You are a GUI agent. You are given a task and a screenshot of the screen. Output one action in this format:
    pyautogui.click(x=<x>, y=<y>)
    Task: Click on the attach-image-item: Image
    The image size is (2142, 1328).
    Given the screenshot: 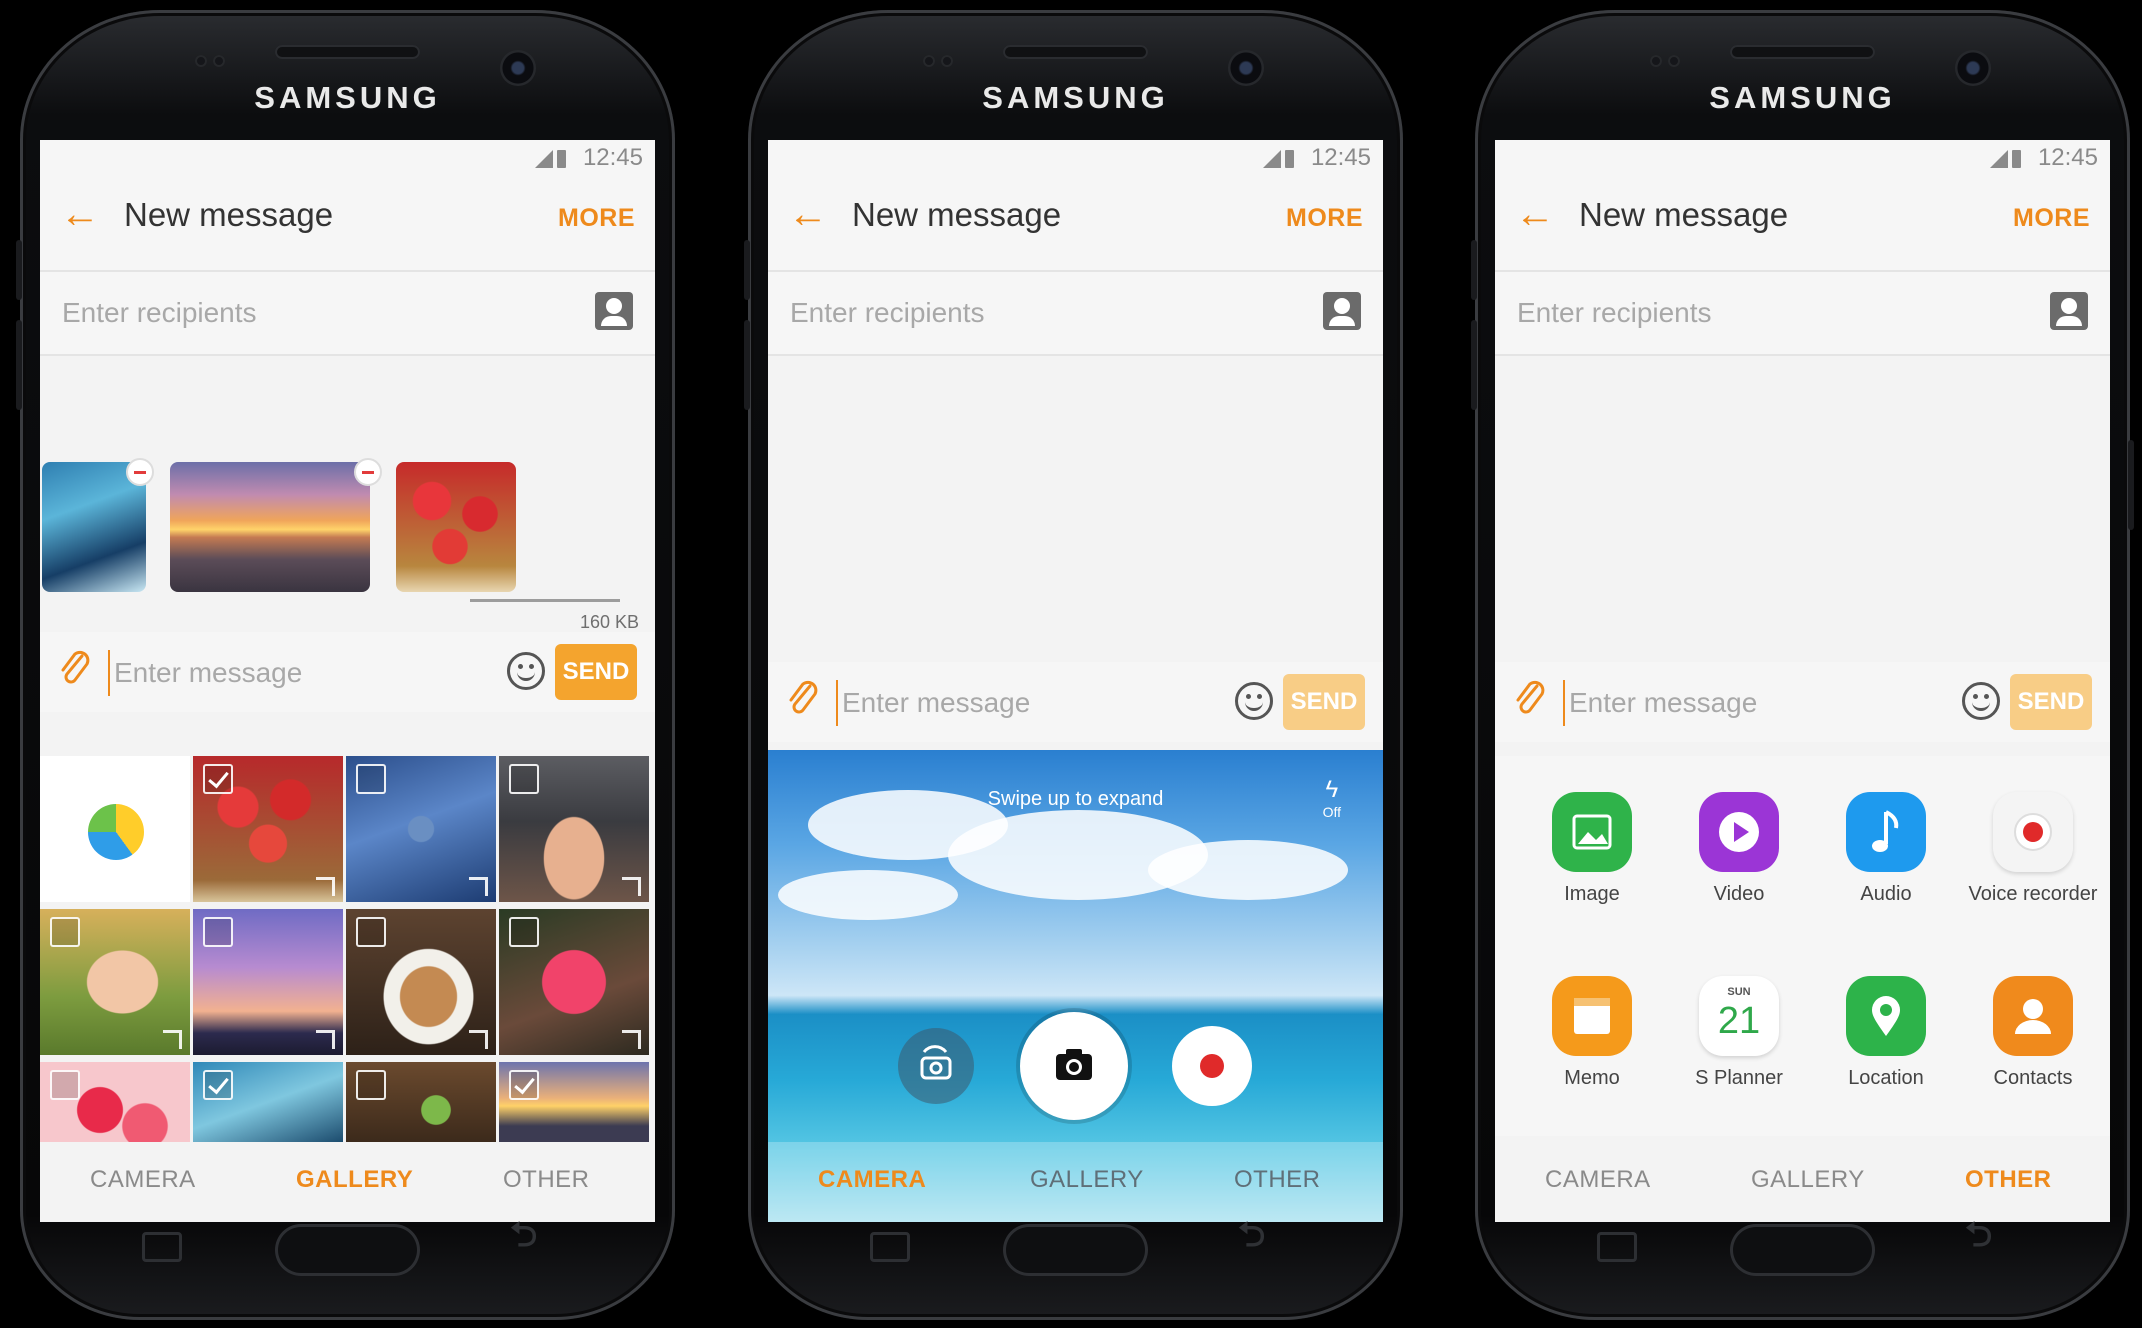 What is the action you would take?
    pyautogui.click(x=1592, y=849)
    